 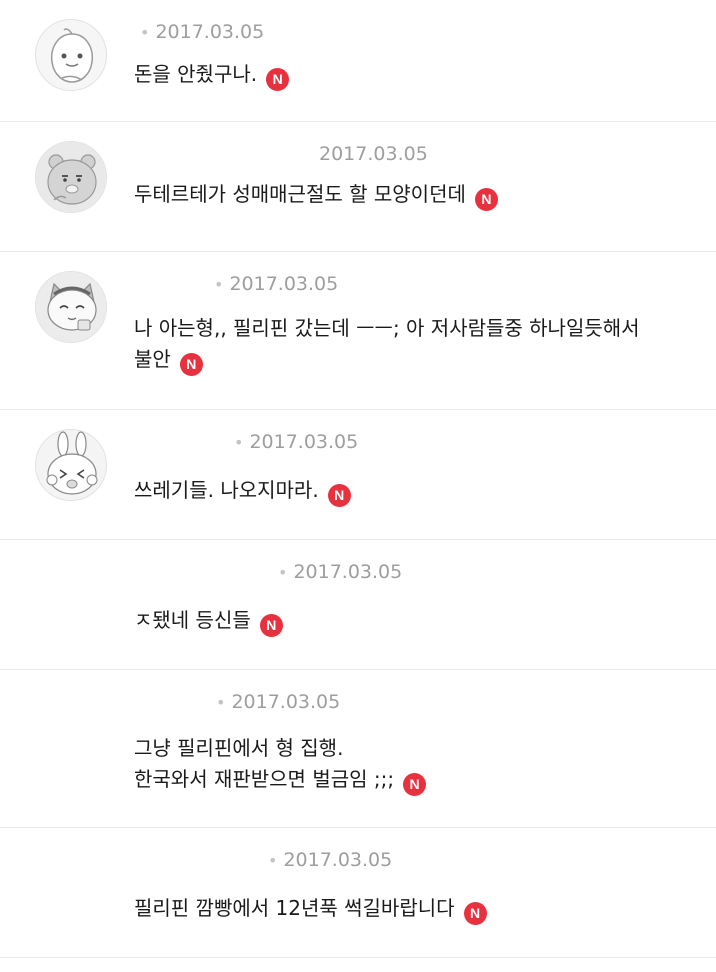 I want to click on comment-text: 두테르테가 성매매근절도 할 모양이던데 N, so click(x=414, y=195).